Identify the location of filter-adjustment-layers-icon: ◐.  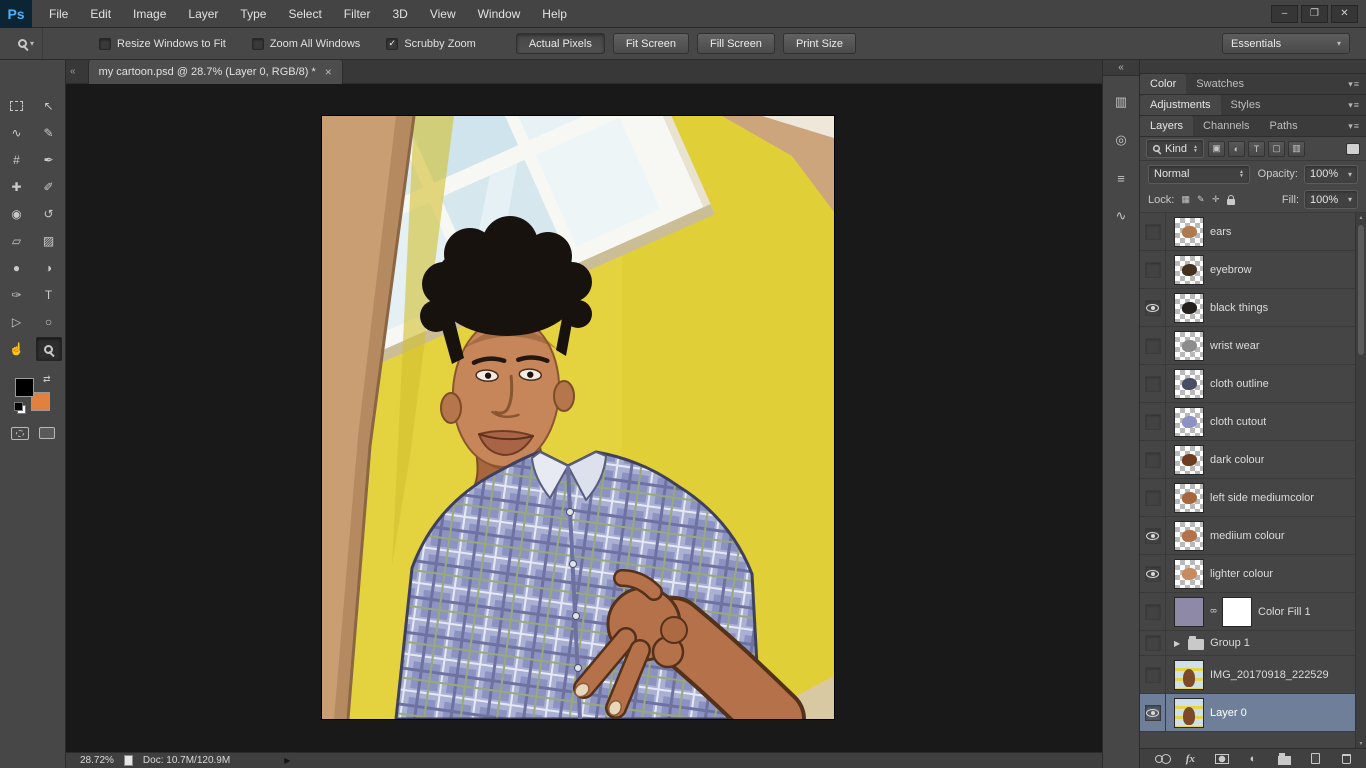
(1236, 148).